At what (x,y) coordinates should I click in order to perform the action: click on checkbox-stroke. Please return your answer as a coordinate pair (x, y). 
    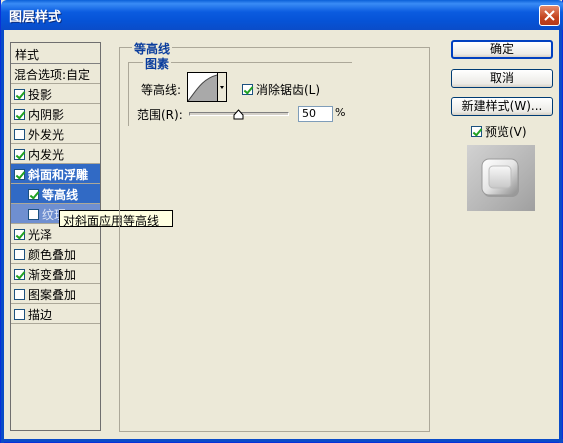
    Looking at the image, I should click on (19, 314).